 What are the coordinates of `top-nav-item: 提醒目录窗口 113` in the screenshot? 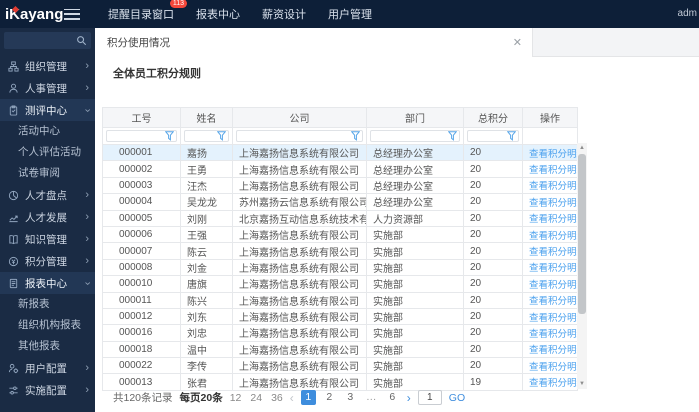 It's located at (147, 11).